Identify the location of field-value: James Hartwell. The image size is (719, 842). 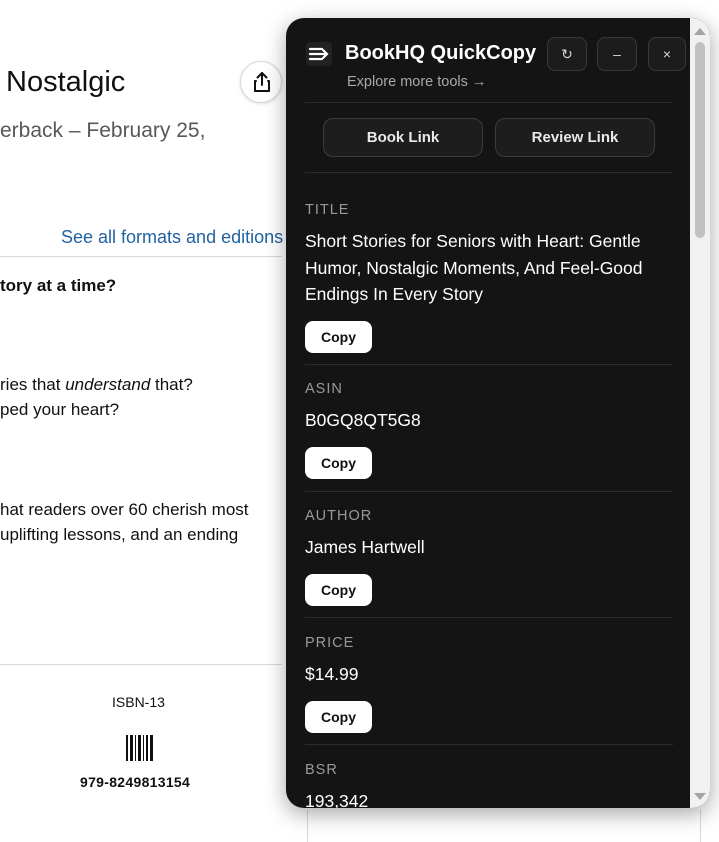
(365, 547).